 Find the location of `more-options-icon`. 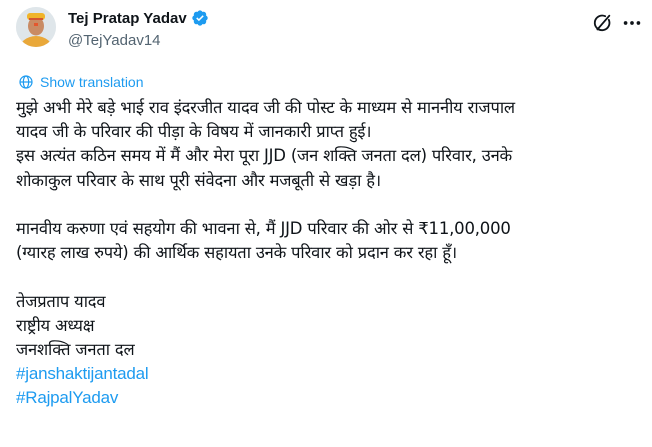

more-options-icon is located at coordinates (632, 23).